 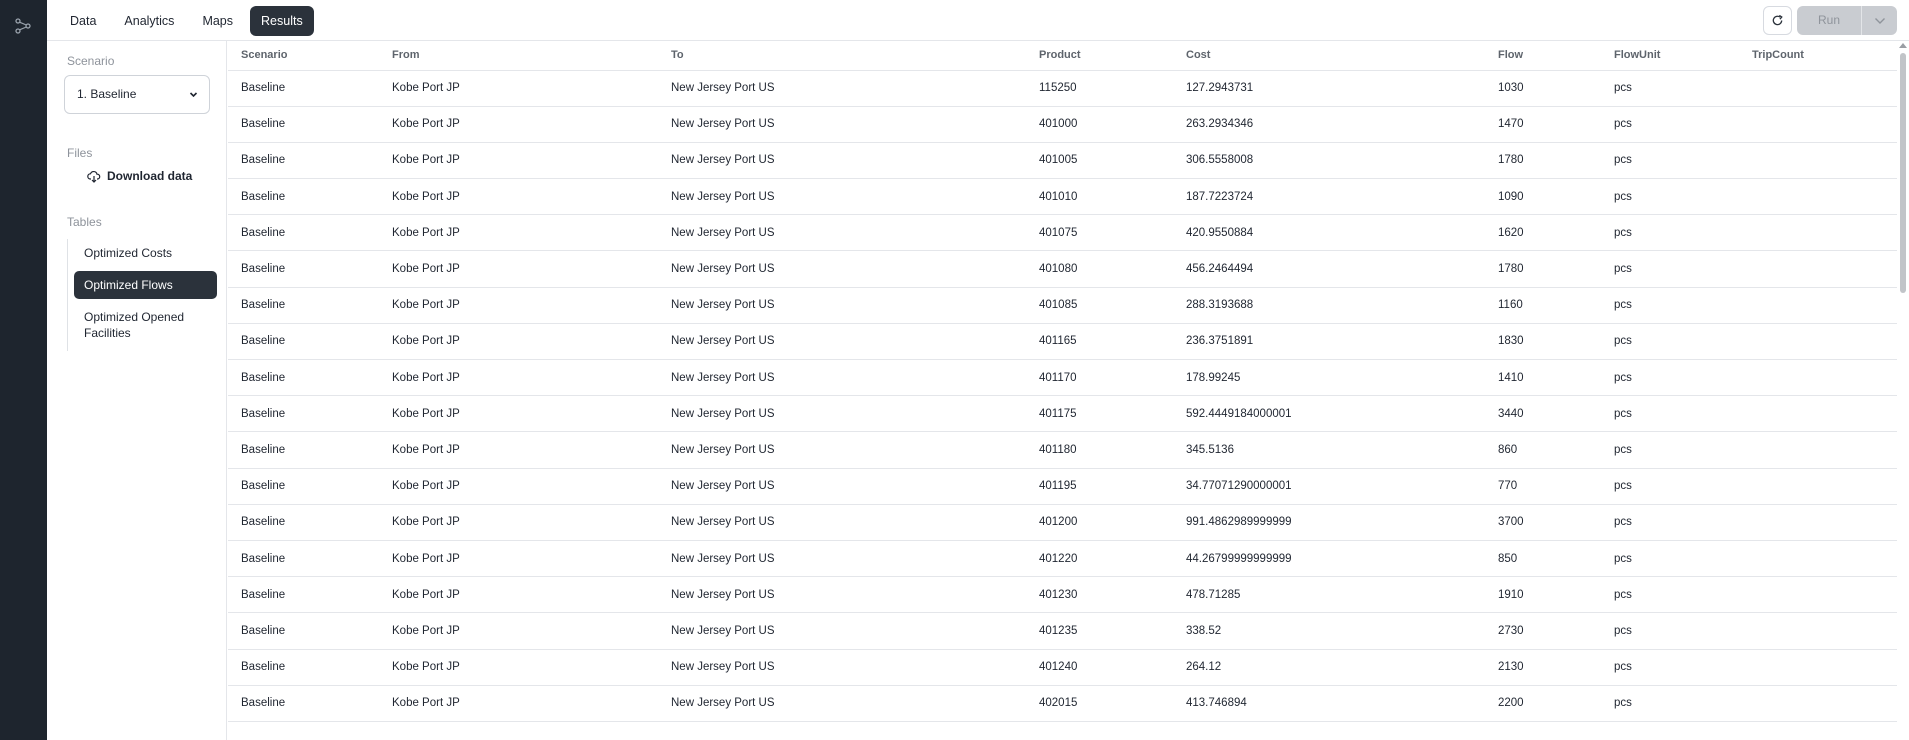 I want to click on cell-flow: 3700, so click(x=1543, y=522).